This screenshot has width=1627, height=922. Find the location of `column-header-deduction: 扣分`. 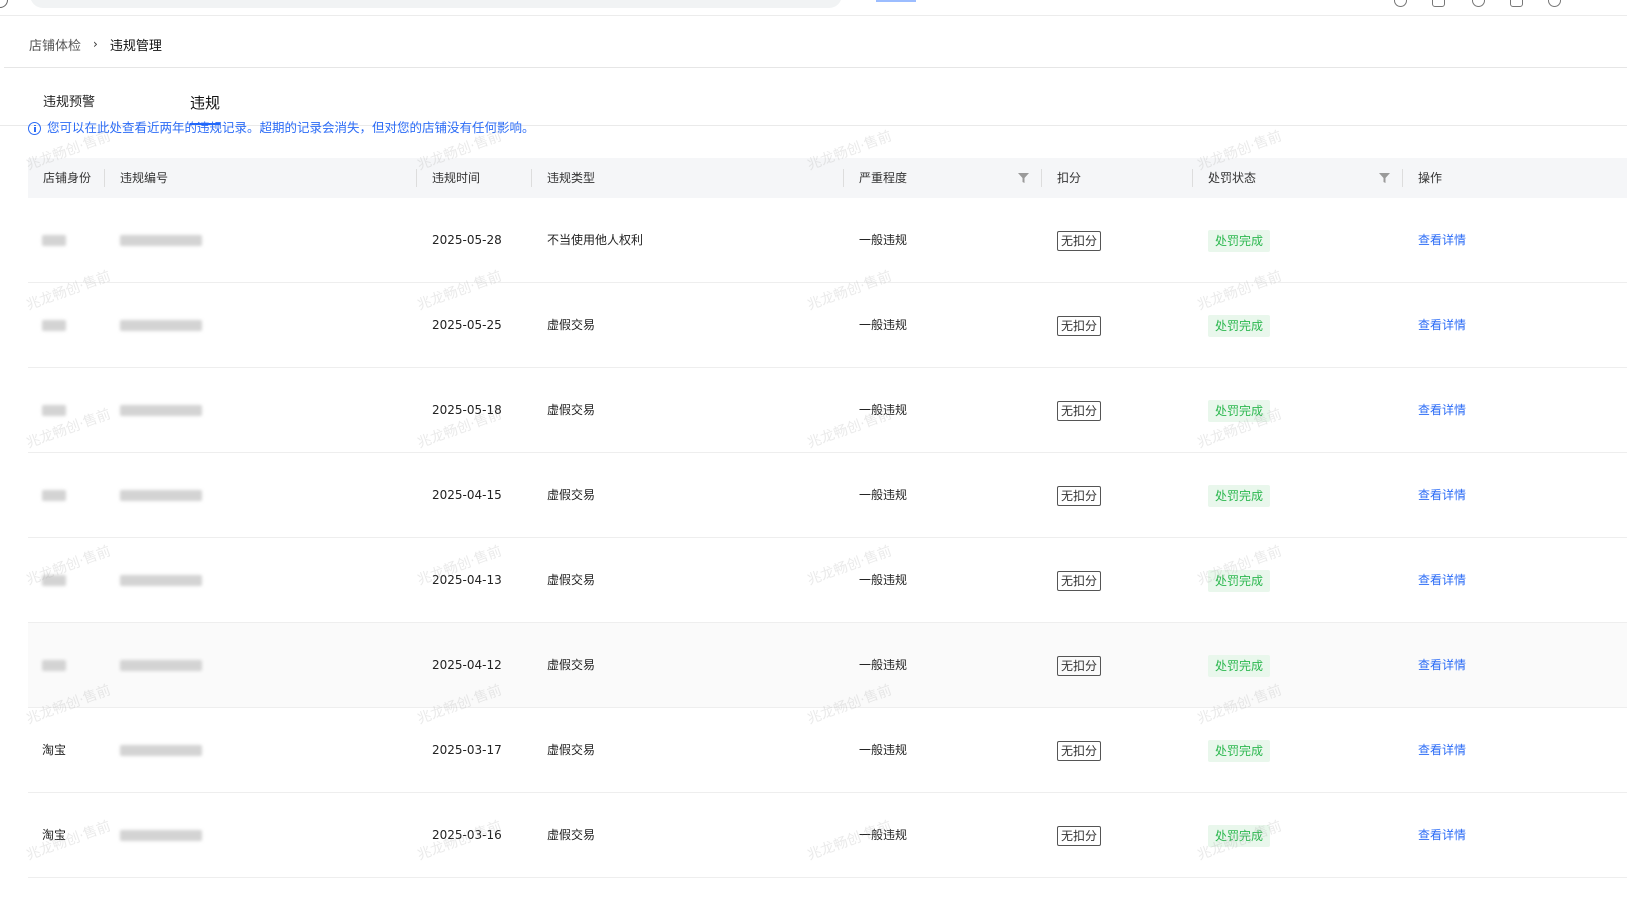

column-header-deduction: 扣分 is located at coordinates (1069, 178).